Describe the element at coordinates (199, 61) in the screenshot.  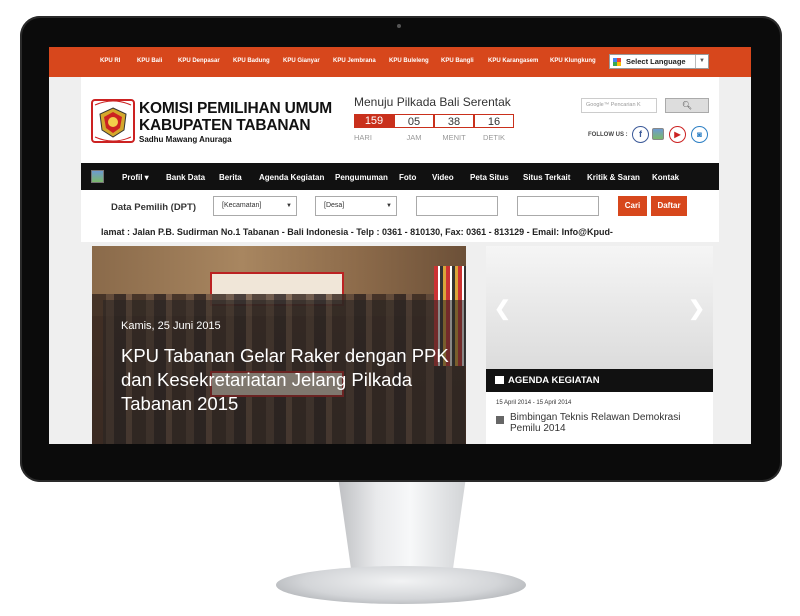
I see `toplink-kpu-denpasar: KPU Denpasar` at that location.